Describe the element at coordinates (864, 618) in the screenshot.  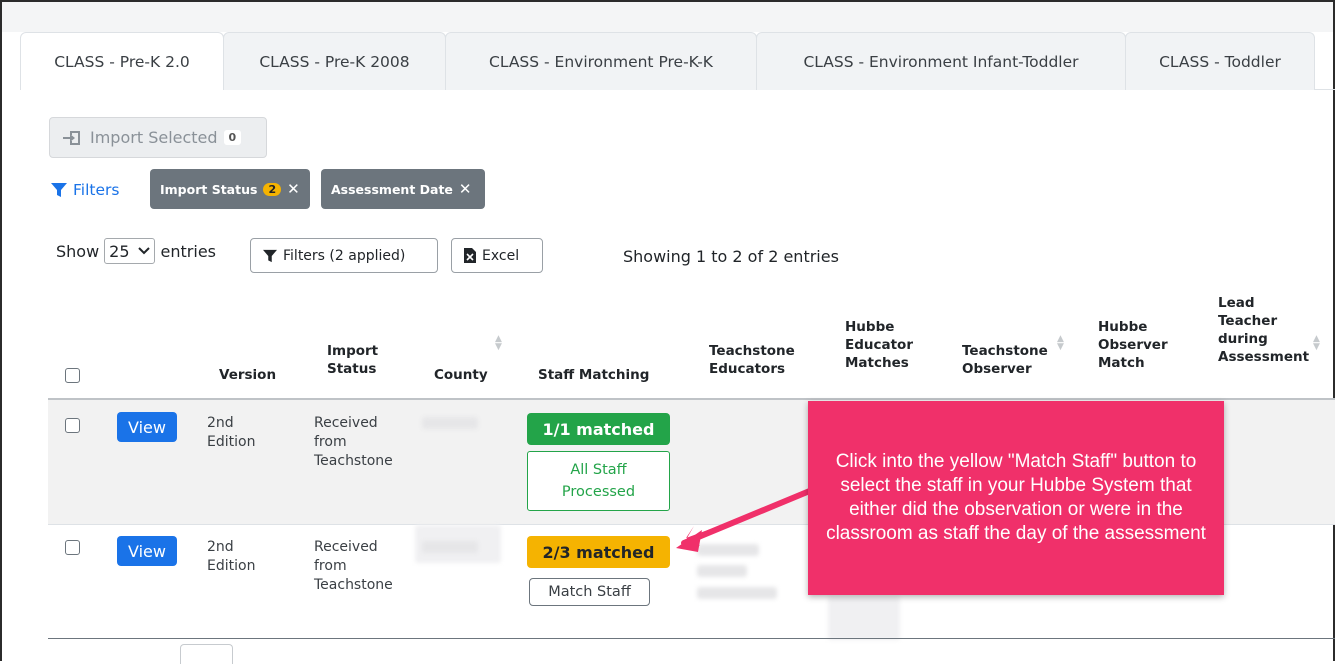
I see `redacted-hubbe-educator` at that location.